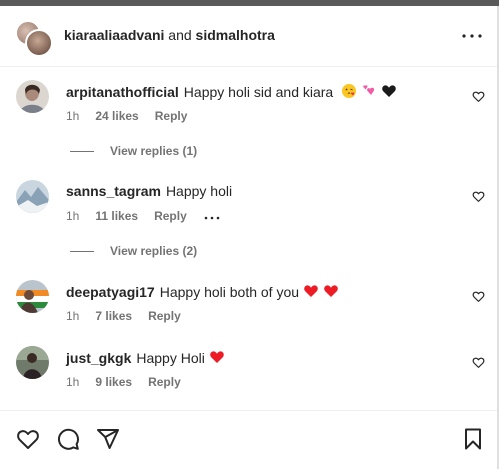 The width and height of the screenshot is (499, 470). I want to click on comment-likes: 9 likes, so click(113, 382).